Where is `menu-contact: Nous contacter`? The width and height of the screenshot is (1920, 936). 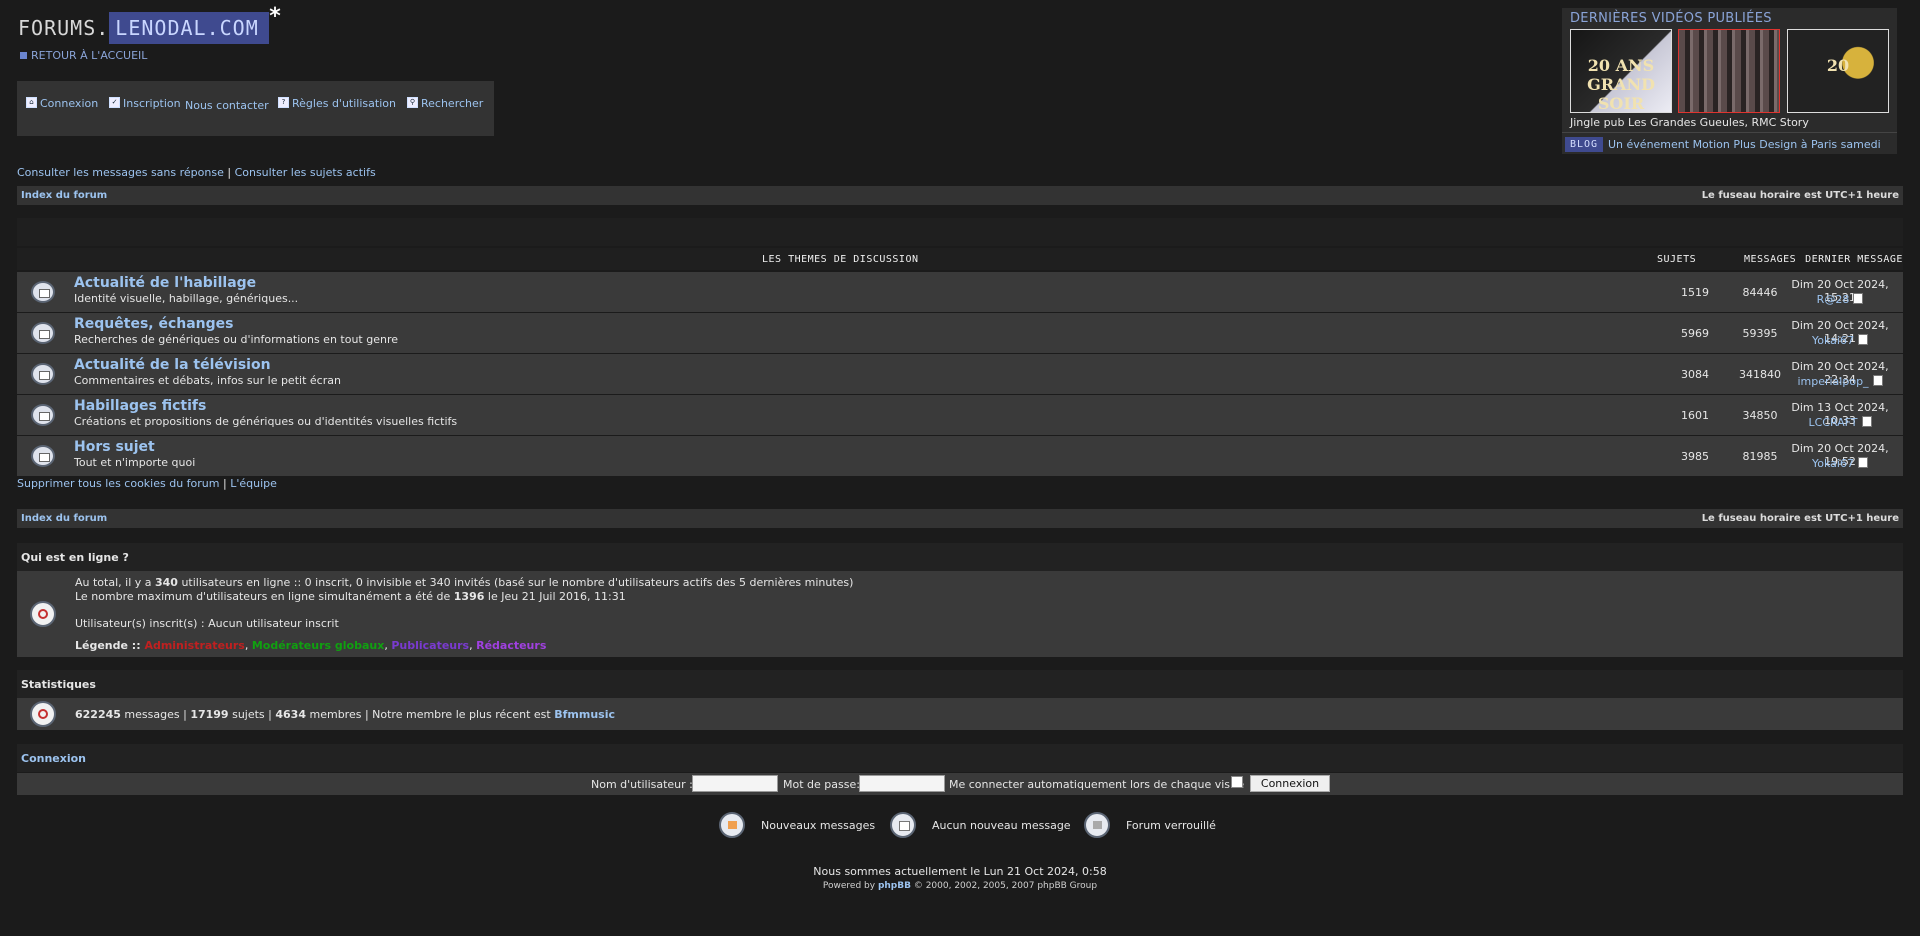
menu-contact: Nous contacter is located at coordinates (227, 105).